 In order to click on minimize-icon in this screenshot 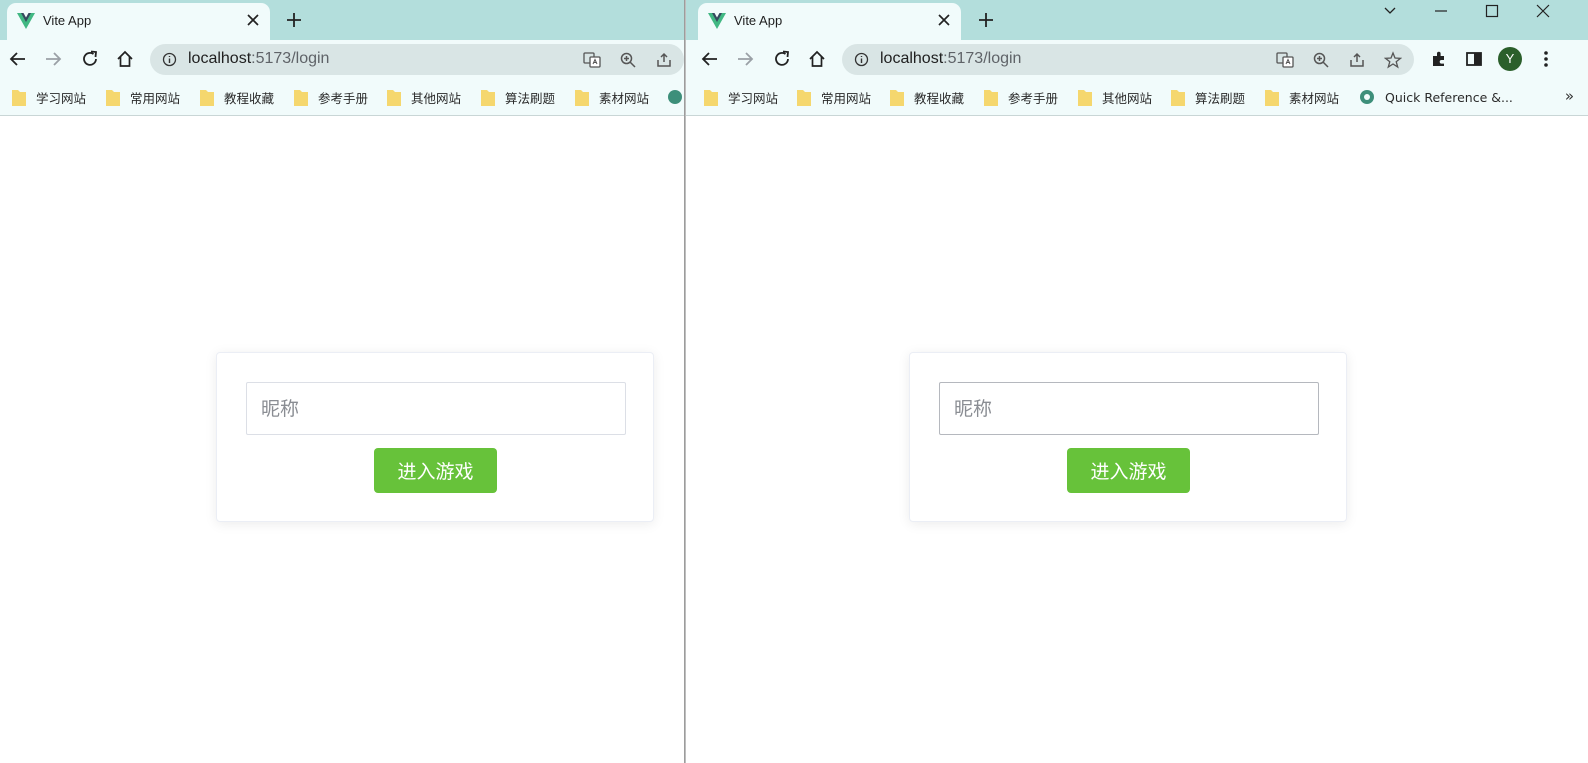, I will do `click(1441, 11)`.